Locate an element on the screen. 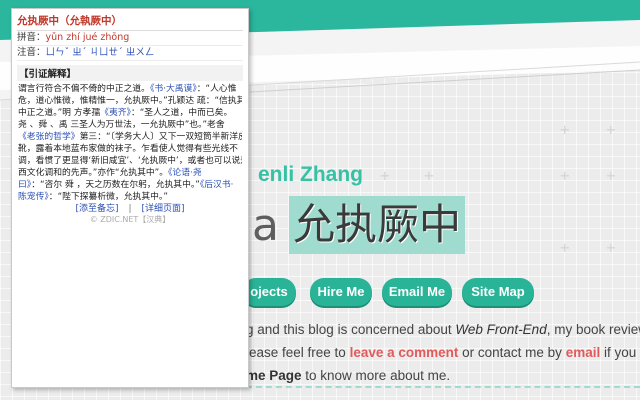  popup-headword: 允执厥中（允執厥中） is located at coordinates (130, 22).